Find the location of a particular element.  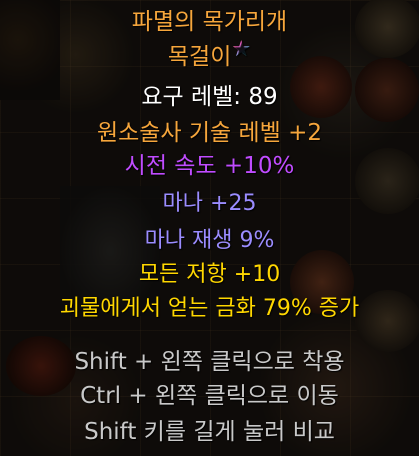

hint-equip: Shift + 왼쪽 클릭으로 착용 is located at coordinates (209, 362).